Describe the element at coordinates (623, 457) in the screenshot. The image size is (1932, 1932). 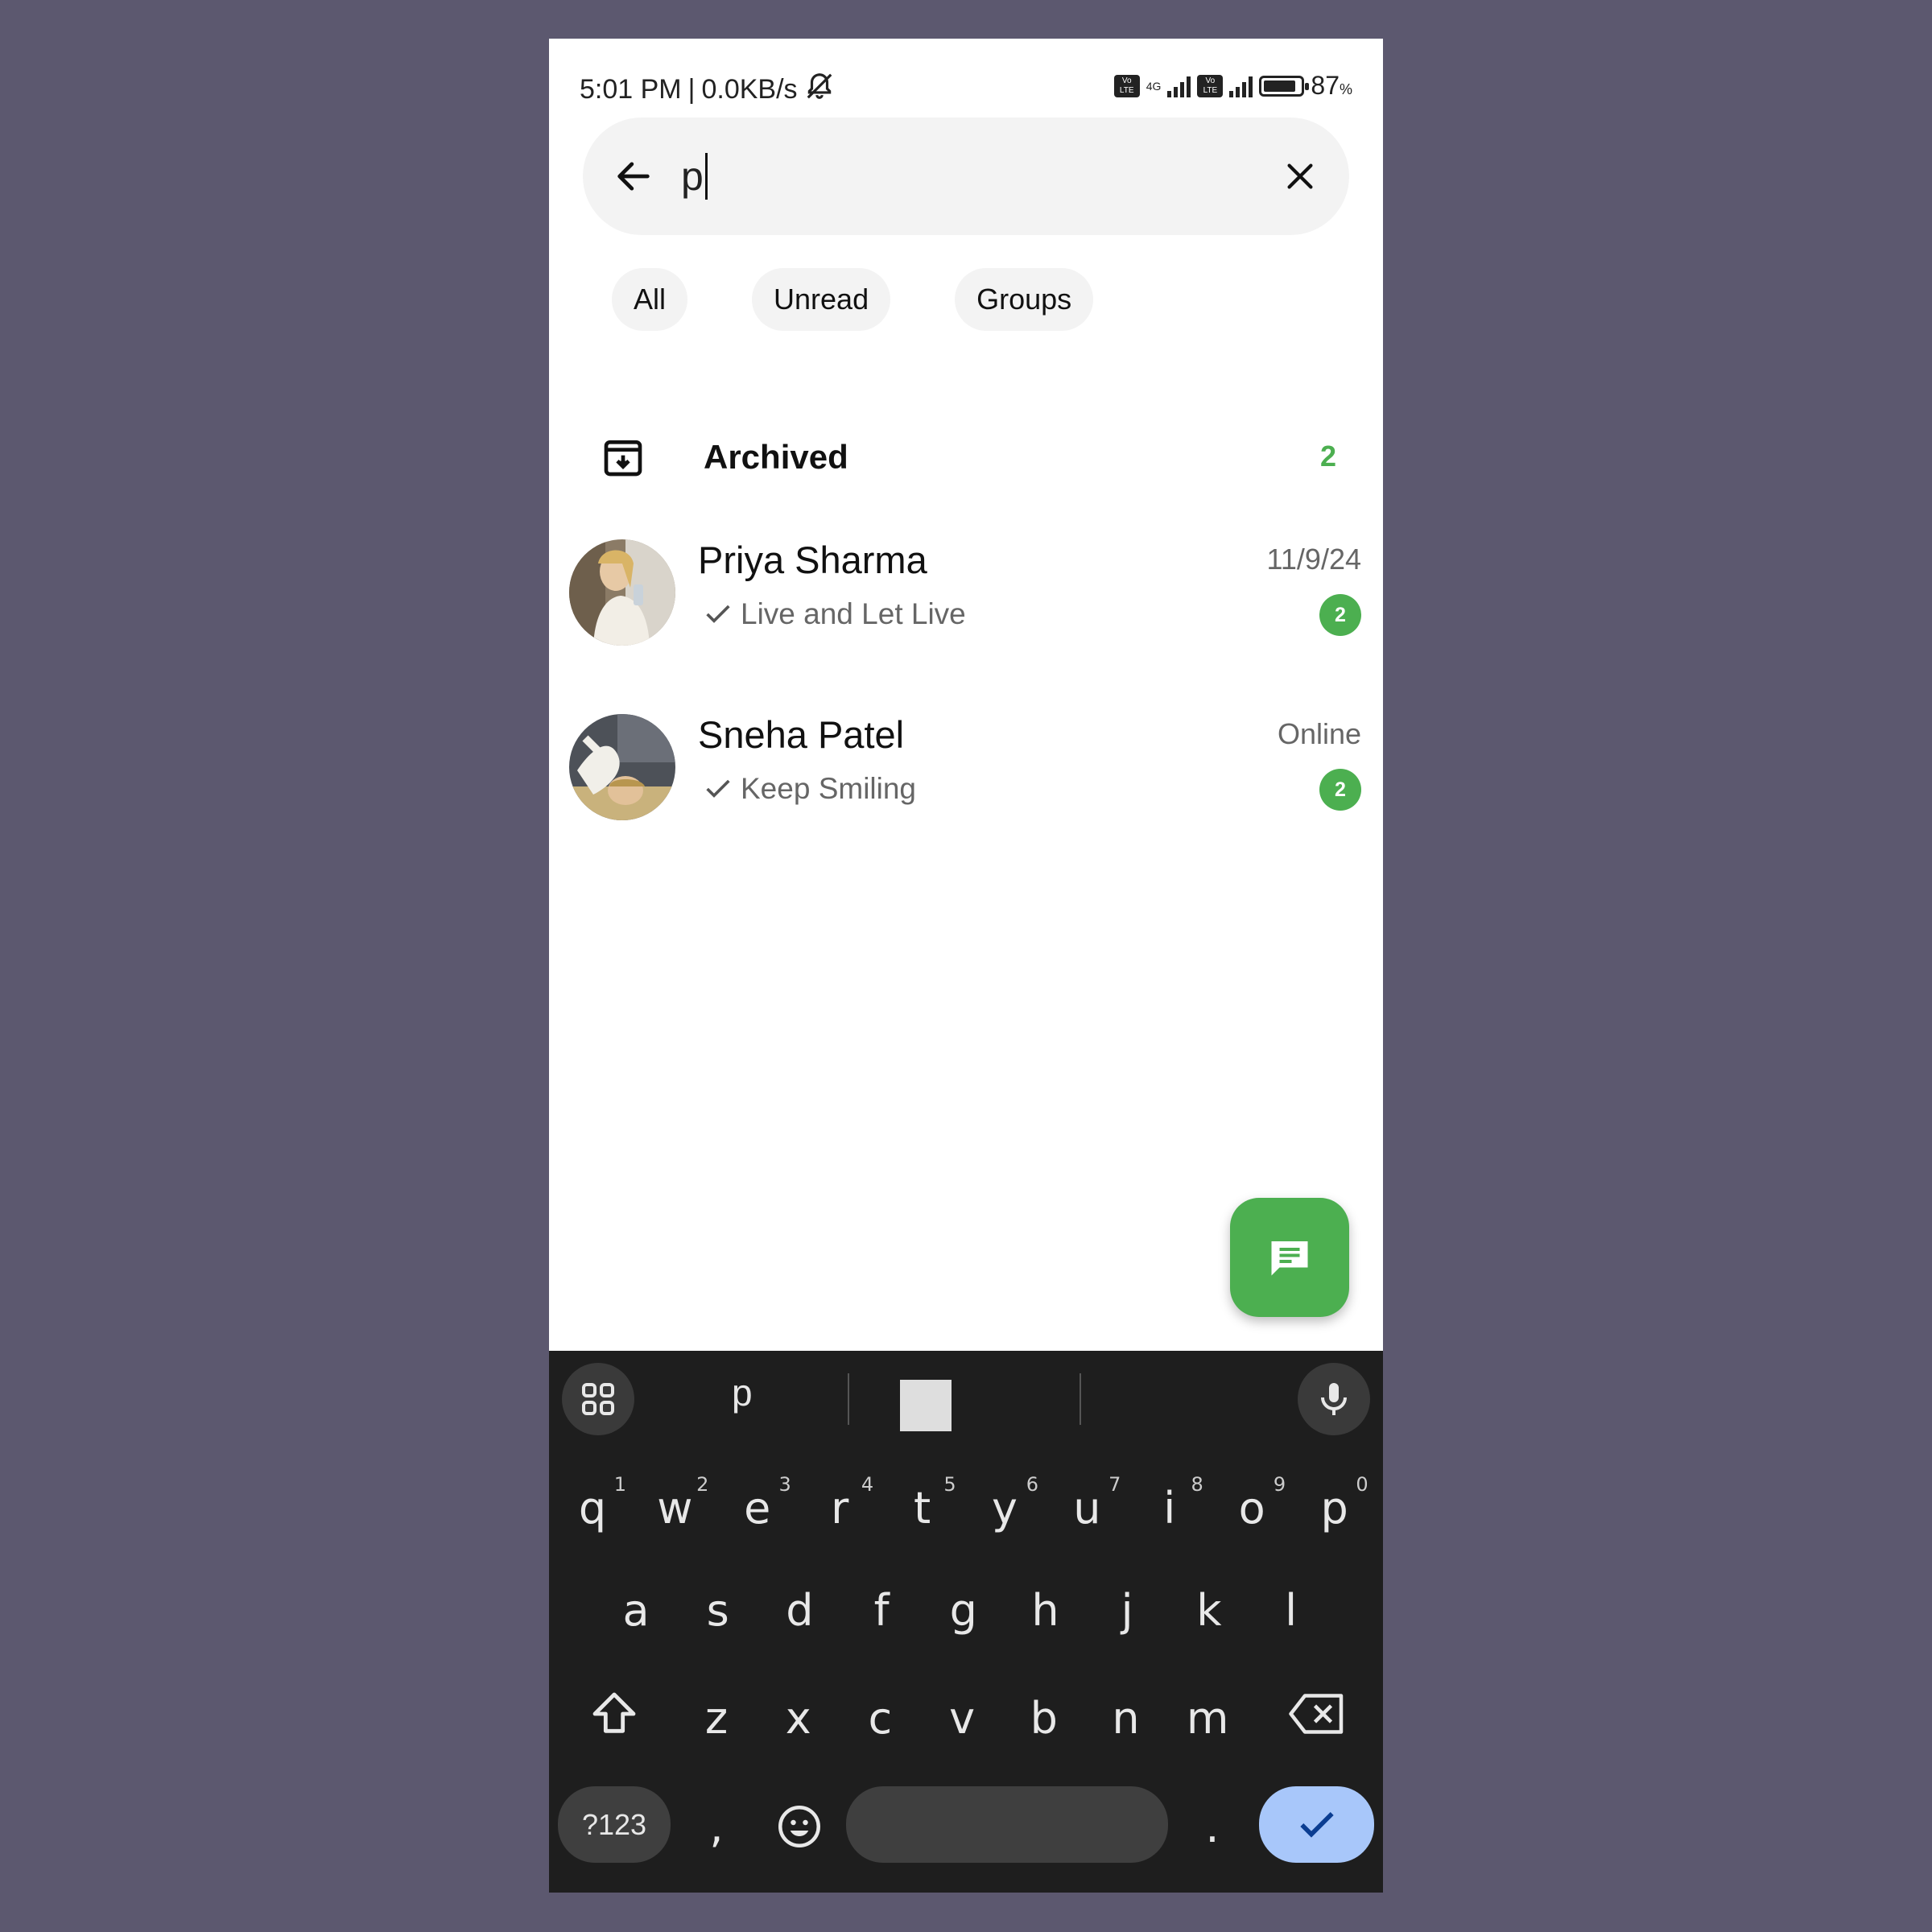
I see `archive-icon` at that location.